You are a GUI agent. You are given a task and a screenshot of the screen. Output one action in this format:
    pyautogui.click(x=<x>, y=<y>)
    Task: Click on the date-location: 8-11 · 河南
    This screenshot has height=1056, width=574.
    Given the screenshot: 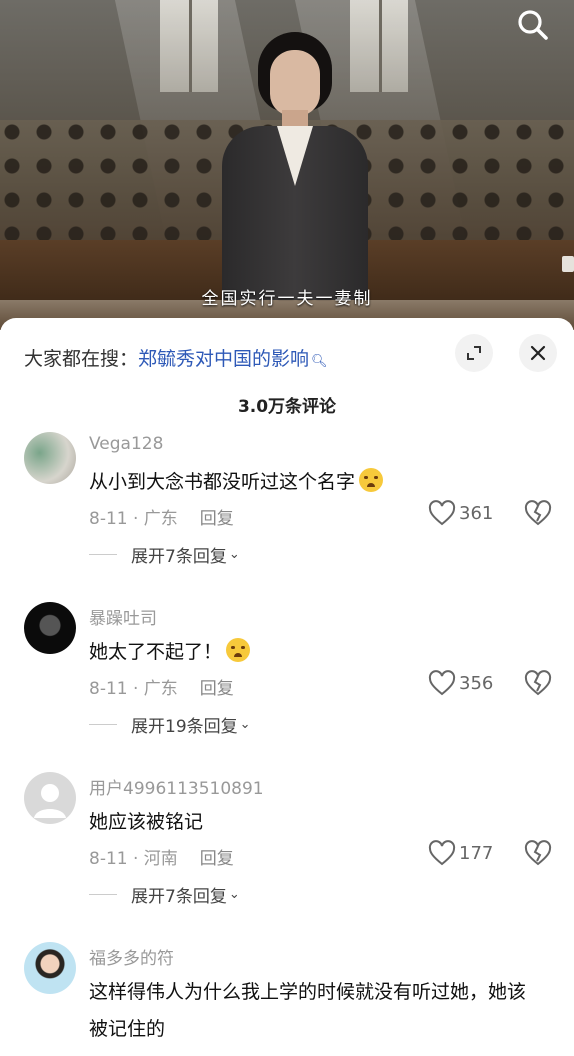 What is the action you would take?
    pyautogui.click(x=133, y=859)
    